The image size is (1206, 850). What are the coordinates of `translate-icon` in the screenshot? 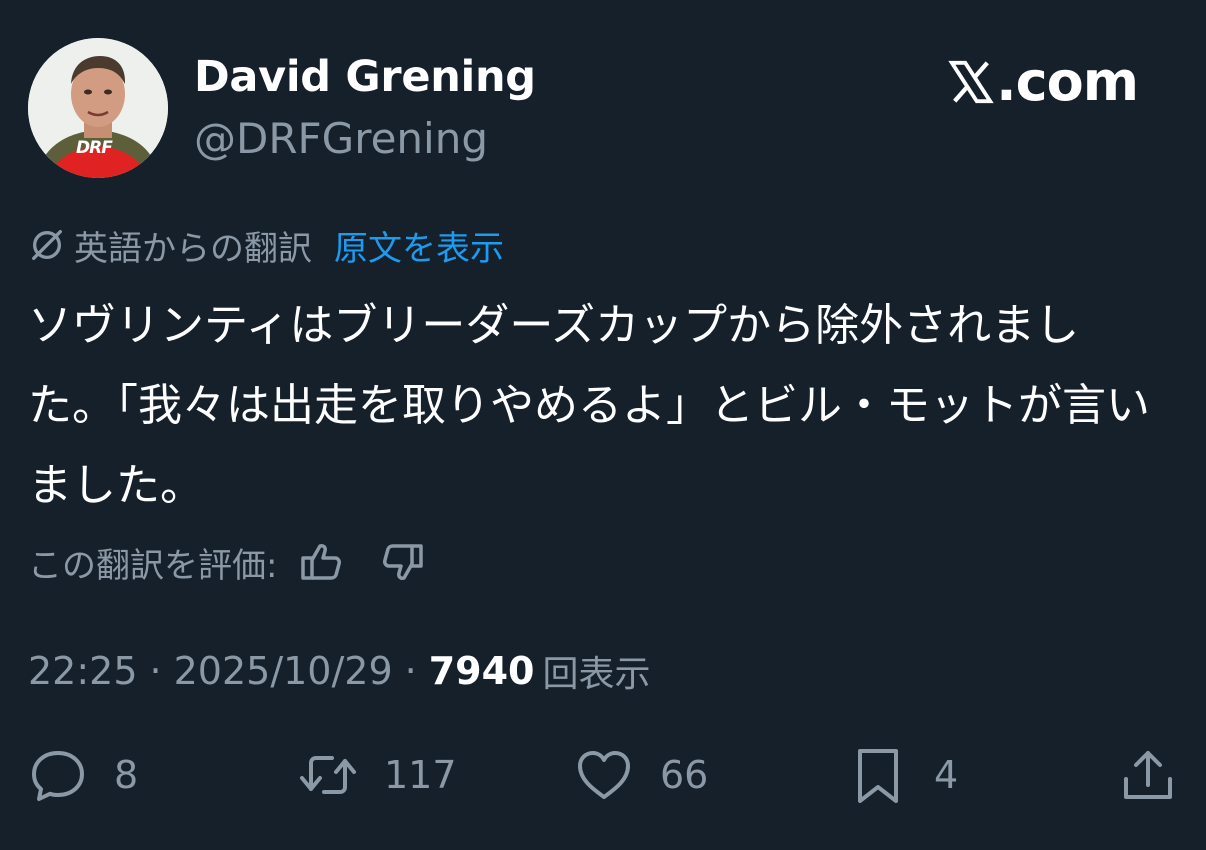 It's located at (47, 245).